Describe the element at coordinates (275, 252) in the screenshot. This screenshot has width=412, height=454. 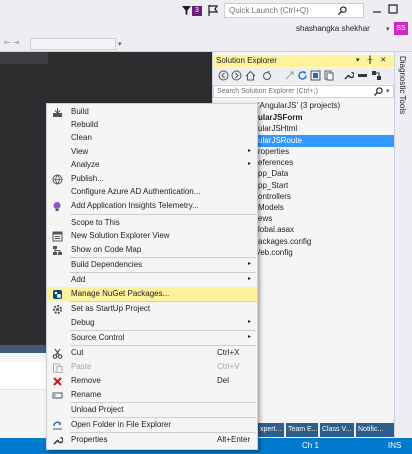
I see `tree-item: /eb.config` at that location.